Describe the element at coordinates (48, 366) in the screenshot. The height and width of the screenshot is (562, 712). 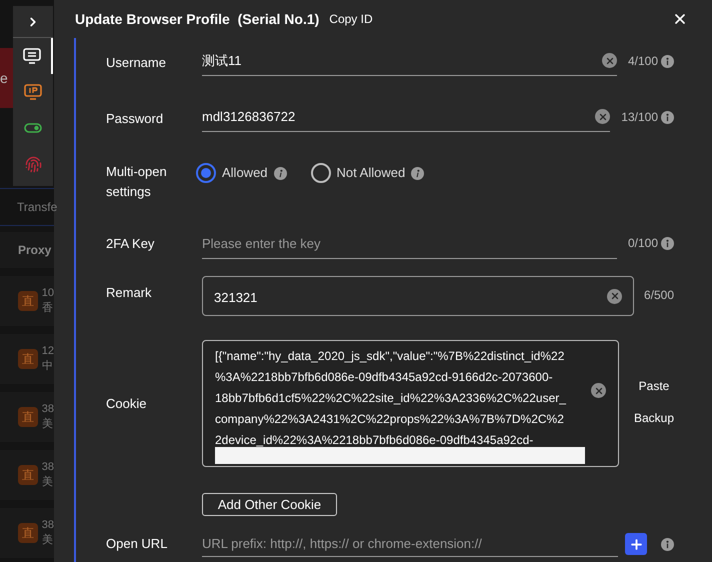
I see `proxy-text: 中` at that location.